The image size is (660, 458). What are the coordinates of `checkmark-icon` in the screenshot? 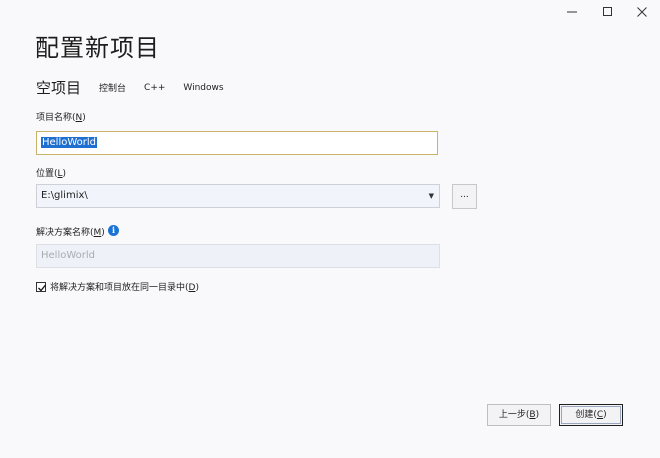 It's located at (42, 287).